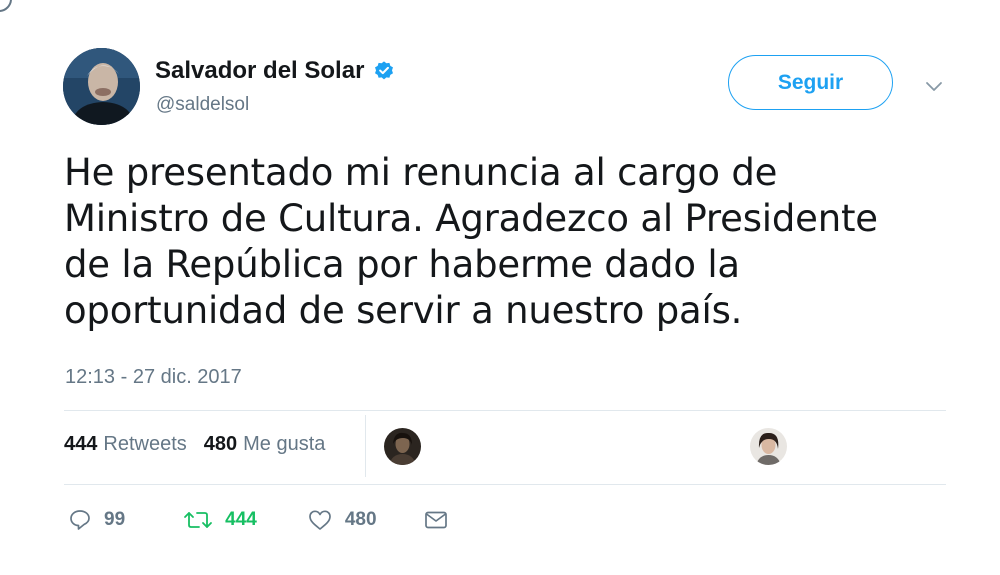  Describe the element at coordinates (365, 446) in the screenshot. I see `stats-separator` at that location.